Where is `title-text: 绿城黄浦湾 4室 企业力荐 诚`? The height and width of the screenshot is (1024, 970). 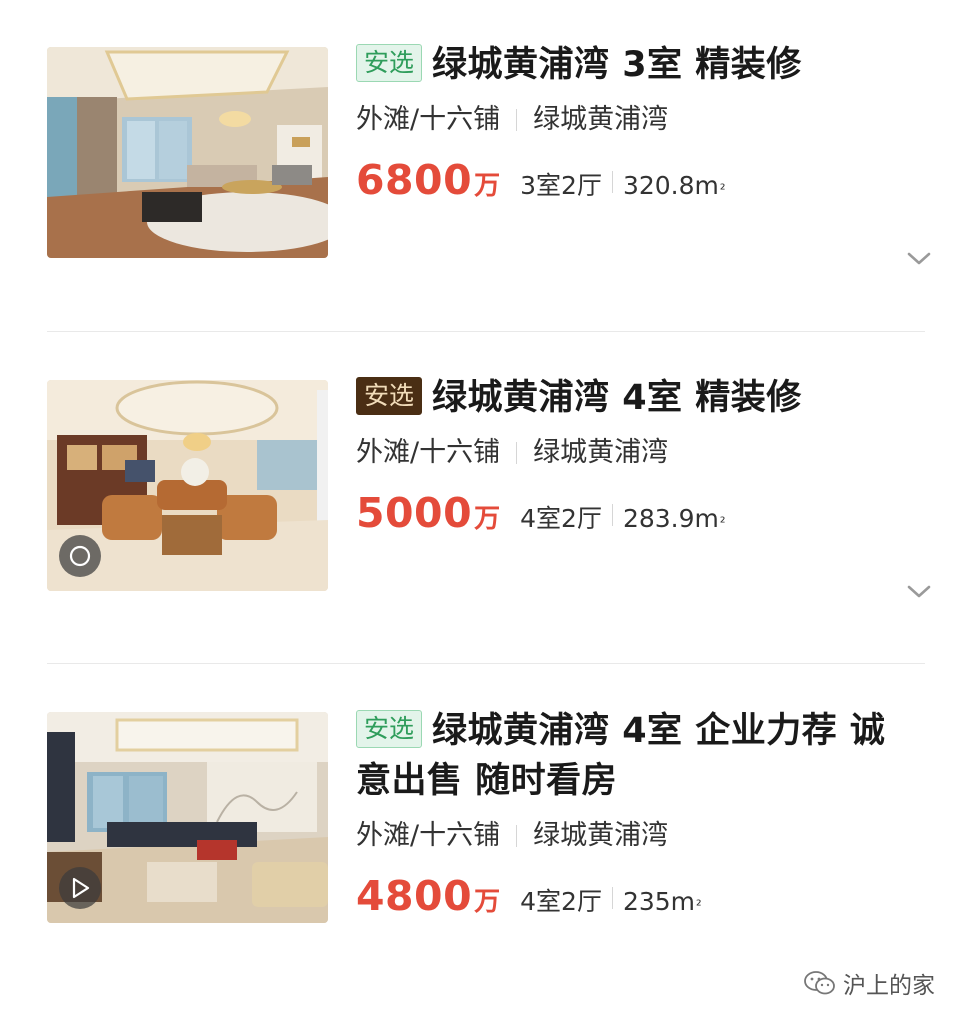
title-text: 绿城黄浦湾 4室 企业力荐 诚 is located at coordinates (658, 731).